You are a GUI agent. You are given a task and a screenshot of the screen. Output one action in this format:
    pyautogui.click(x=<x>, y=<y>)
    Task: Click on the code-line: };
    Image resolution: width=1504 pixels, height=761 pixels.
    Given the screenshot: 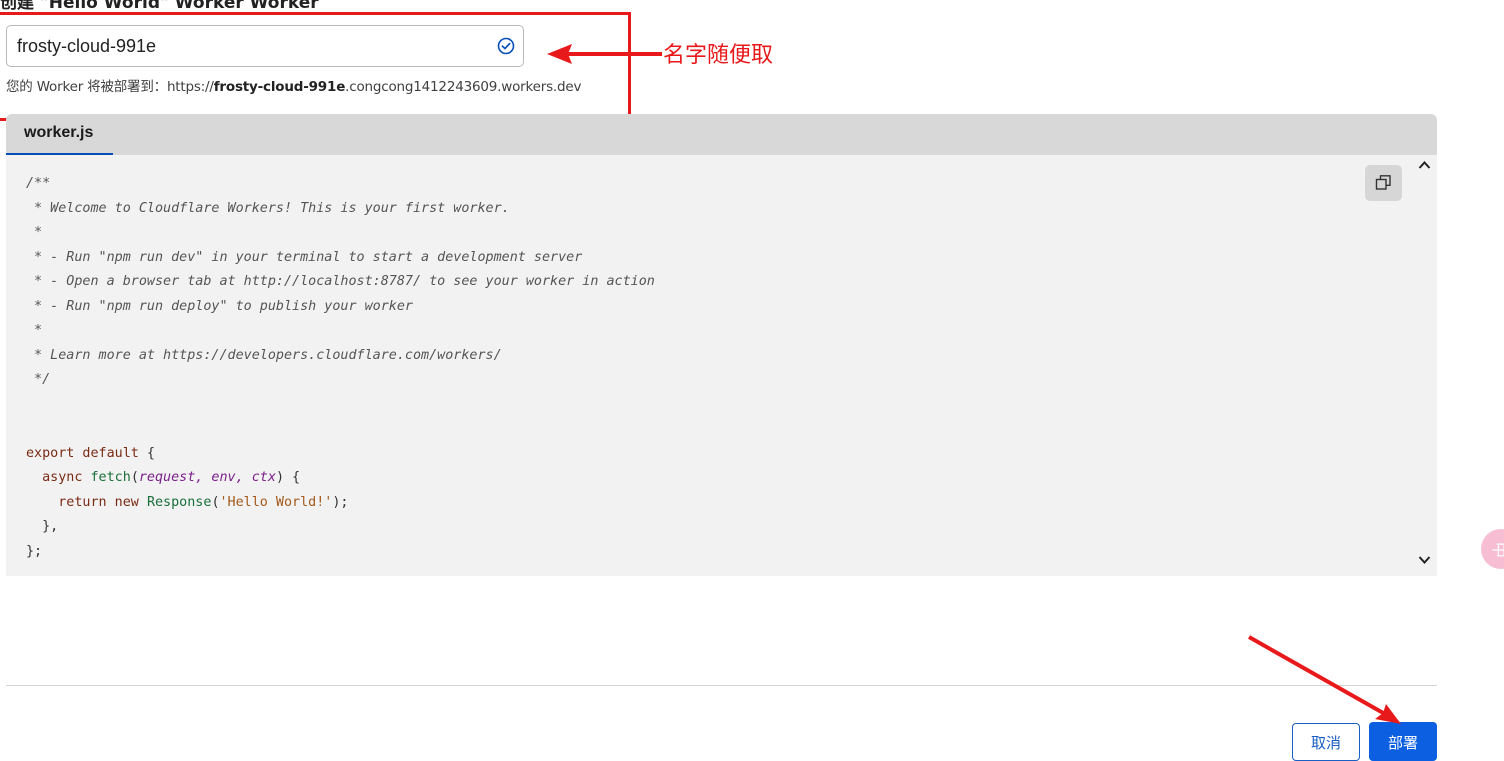 What is the action you would take?
    pyautogui.click(x=34, y=551)
    